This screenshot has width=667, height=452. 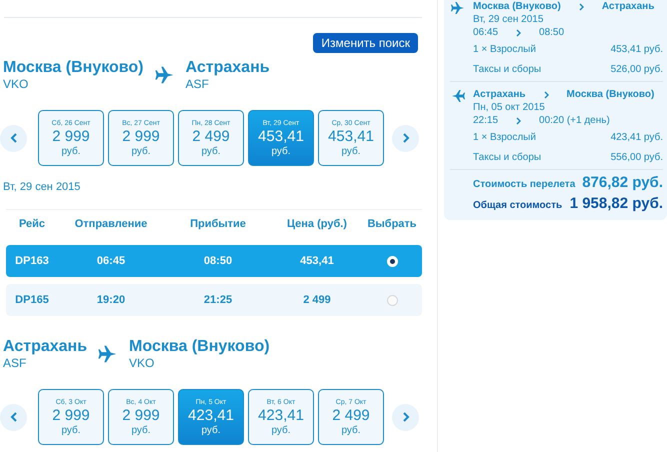 What do you see at coordinates (111, 261) in the screenshot?
I see `table-cell-text: 06:45` at bounding box center [111, 261].